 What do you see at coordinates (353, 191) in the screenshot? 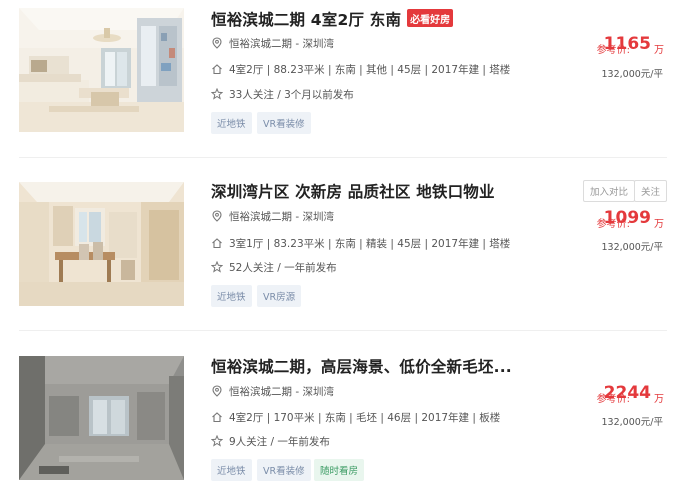
I see `listing-title: 深圳湾片区 次新房 品质社区 地铁口物业` at bounding box center [353, 191].